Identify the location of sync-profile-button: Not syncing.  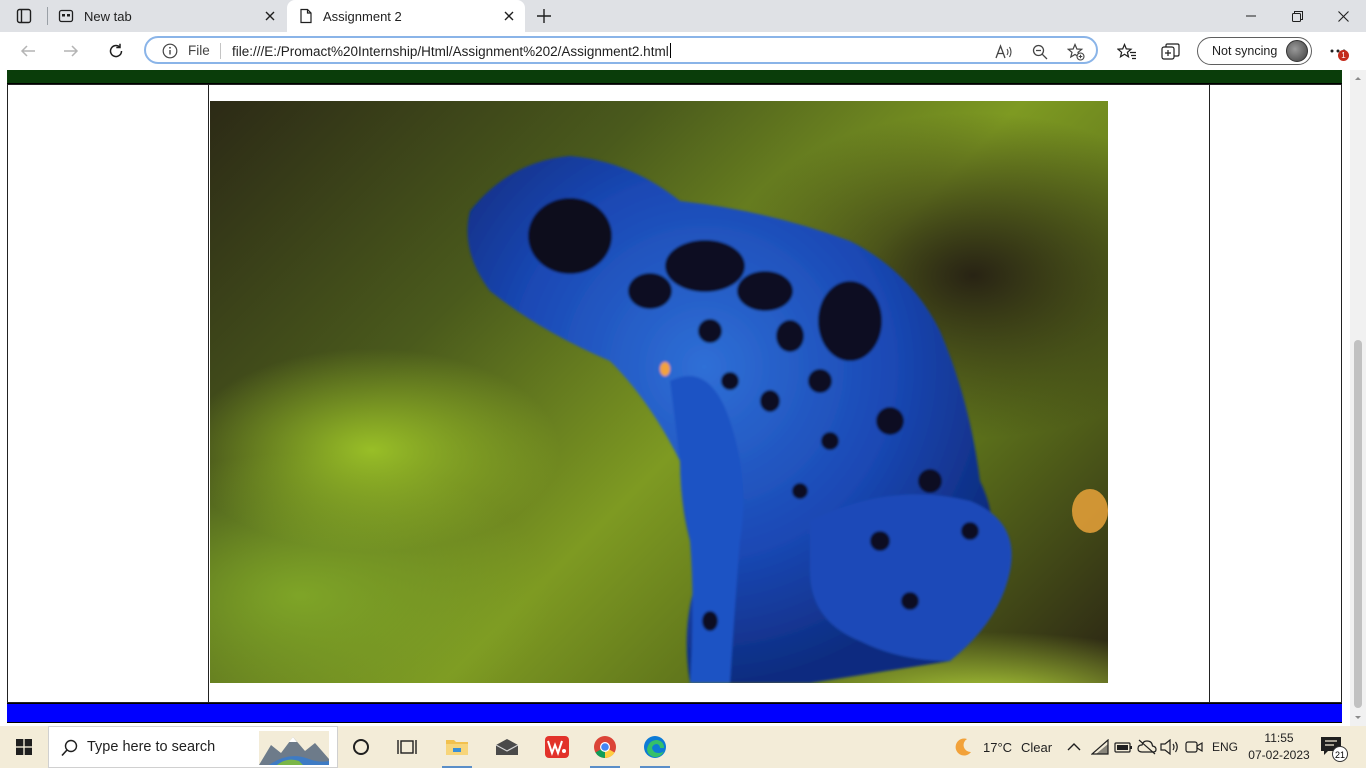
(1254, 51).